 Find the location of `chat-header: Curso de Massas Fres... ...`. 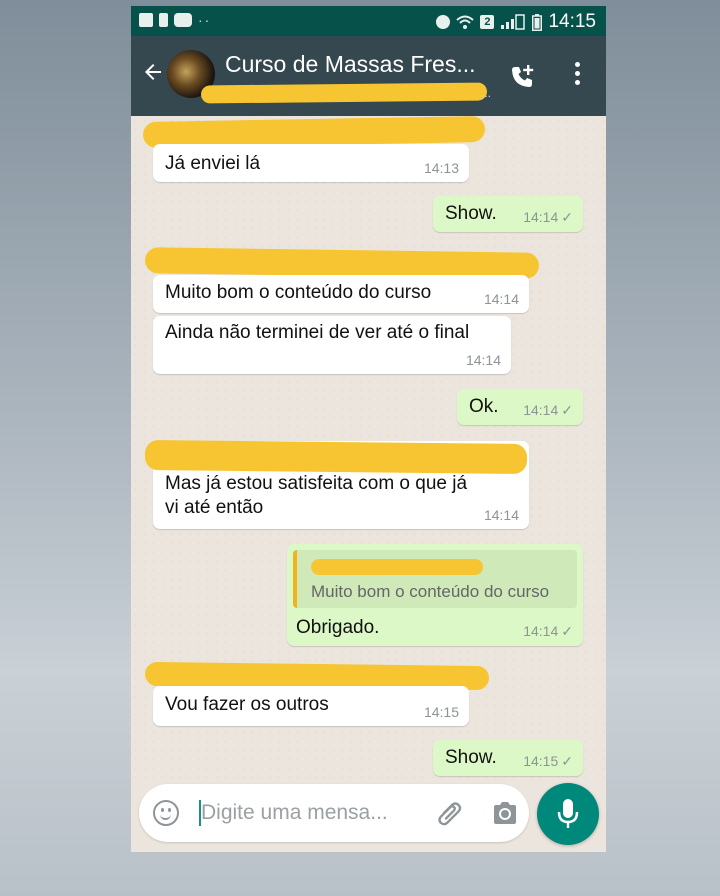

chat-header: Curso de Massas Fres... ... is located at coordinates (368, 76).